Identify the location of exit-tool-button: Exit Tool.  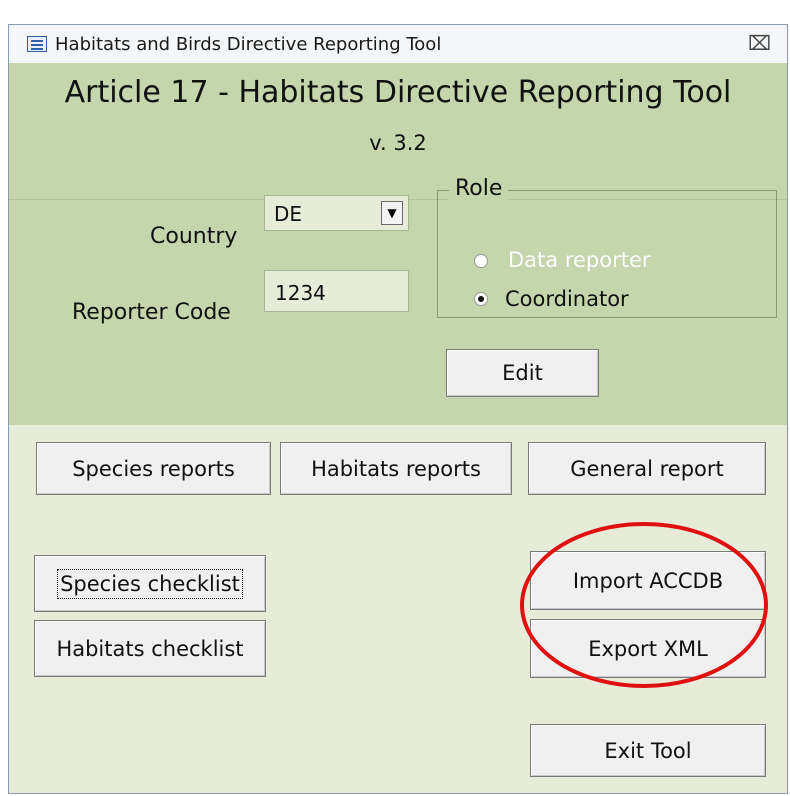
(648, 750).